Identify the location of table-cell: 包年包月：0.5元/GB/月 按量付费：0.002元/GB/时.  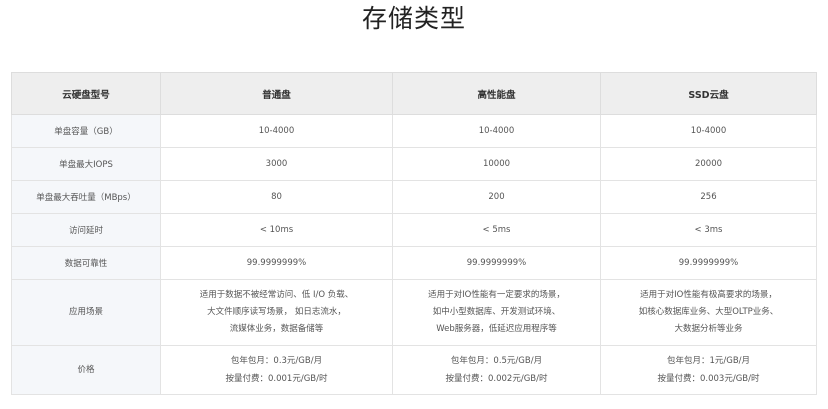
(496, 370).